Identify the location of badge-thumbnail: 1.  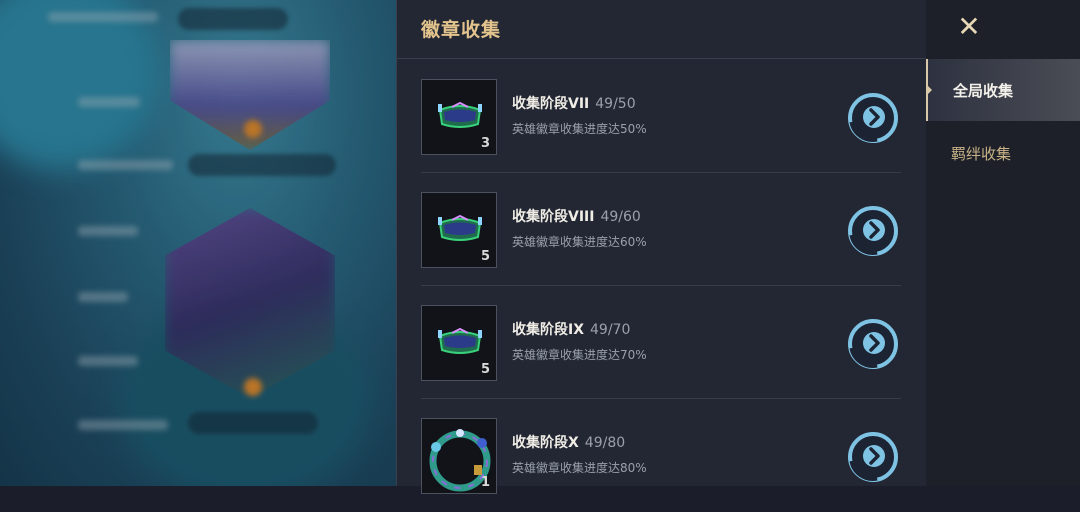
(459, 456).